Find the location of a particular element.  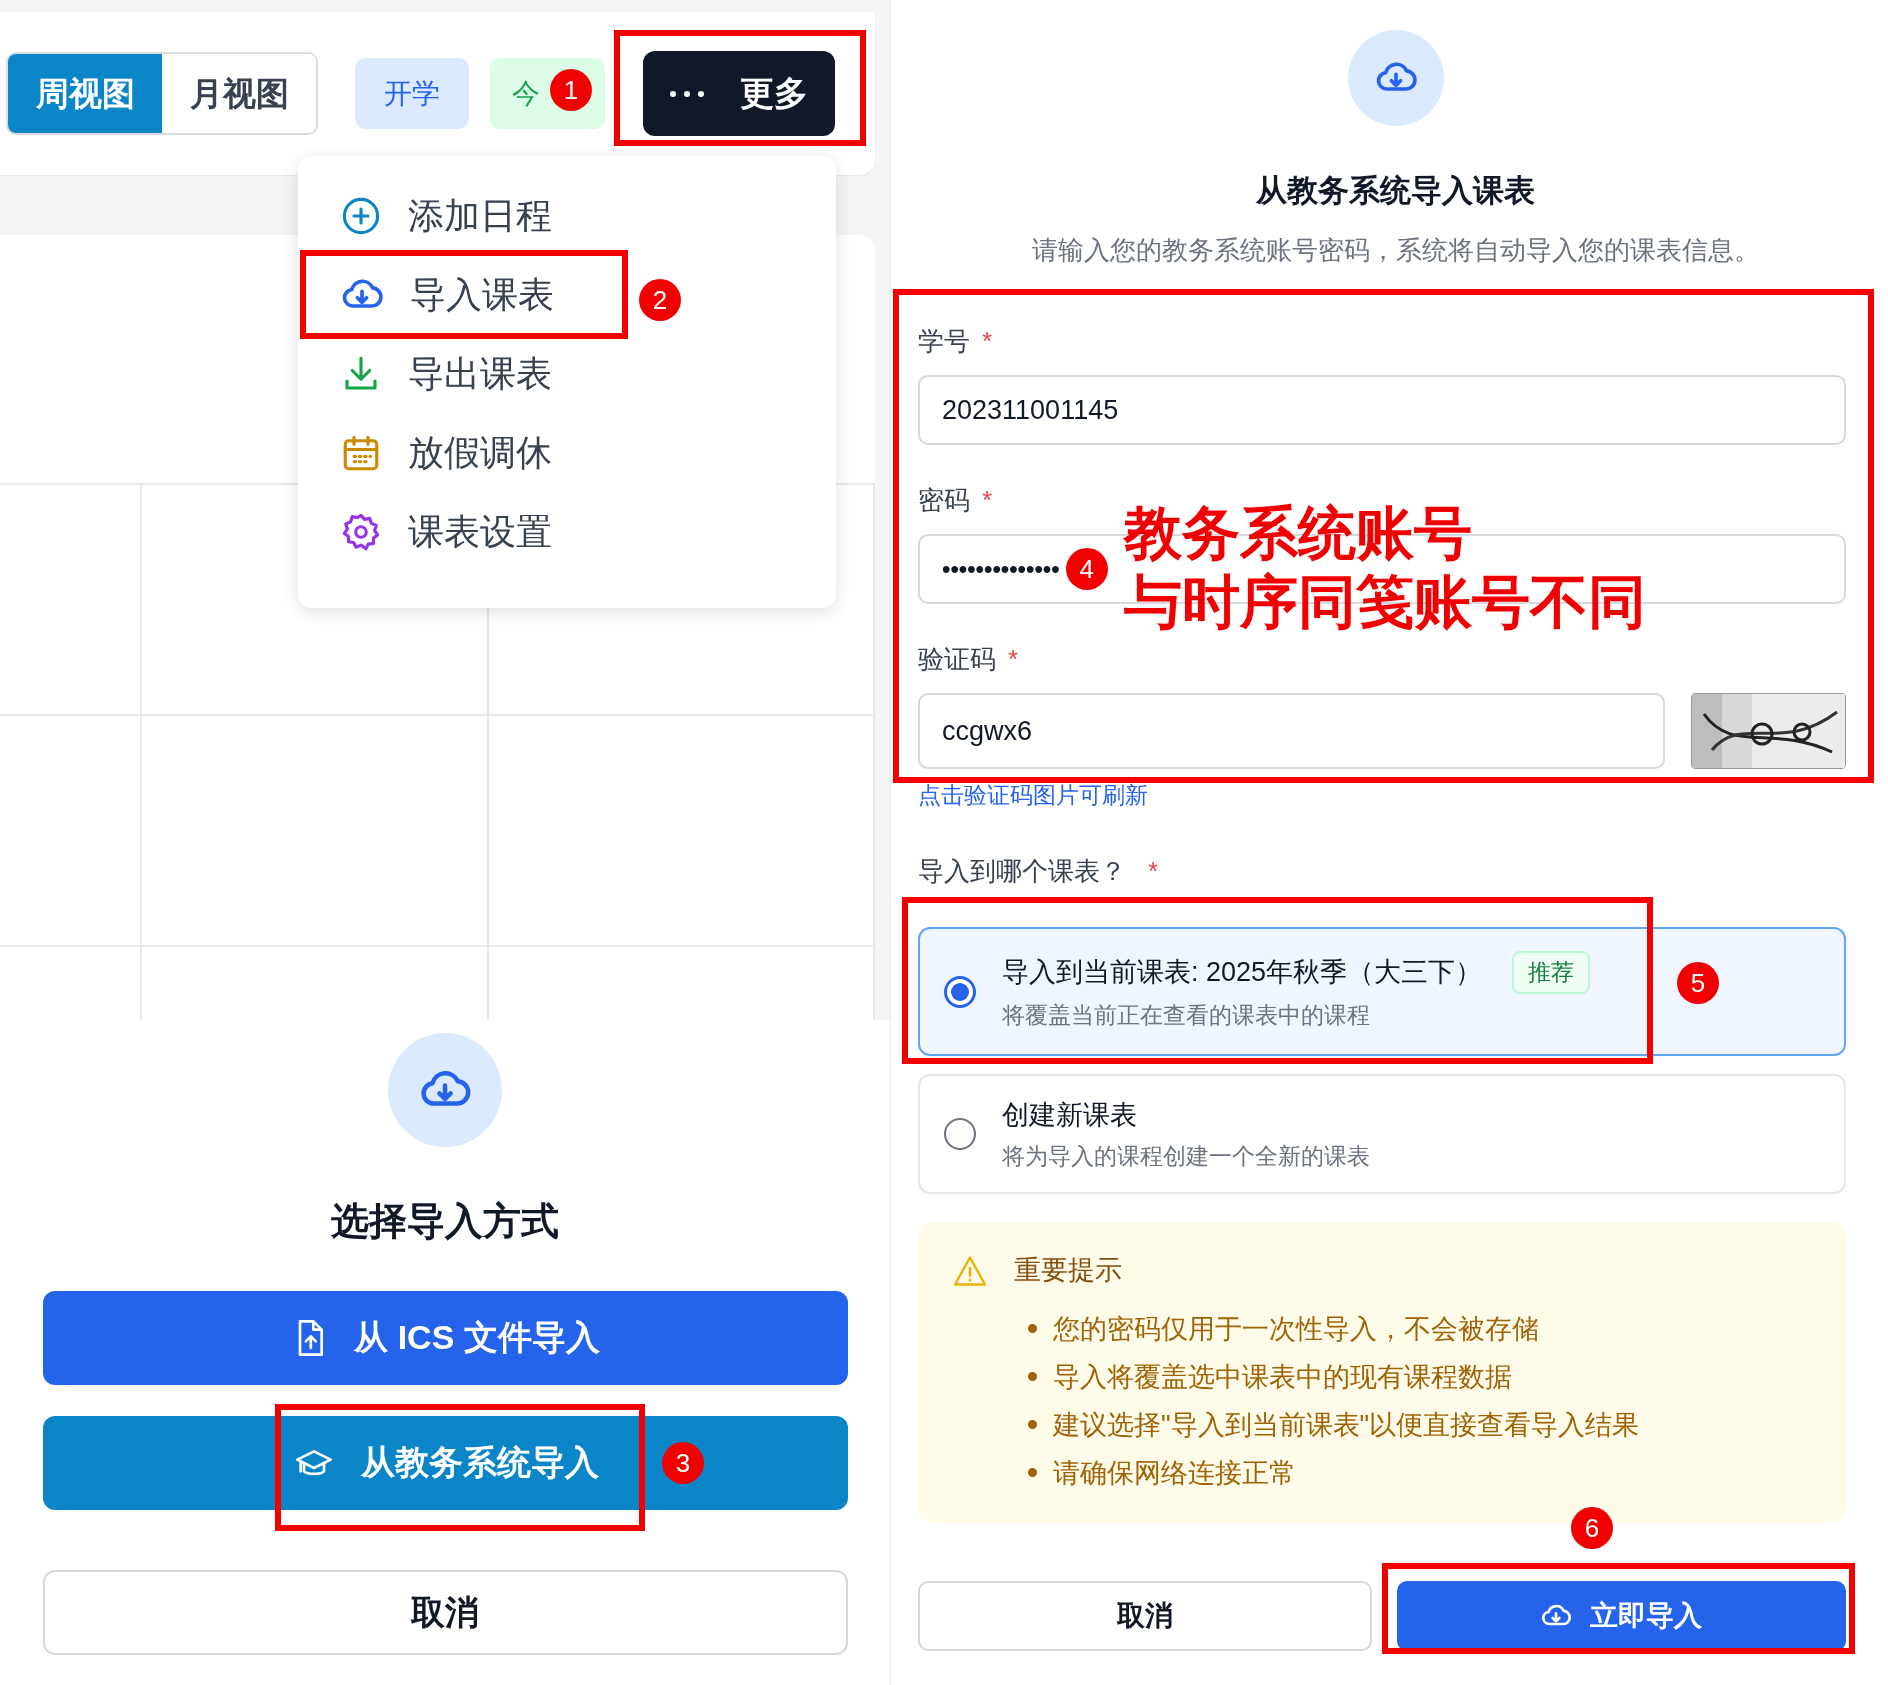

password-dots: •••••••••••••• is located at coordinates (1001, 569).